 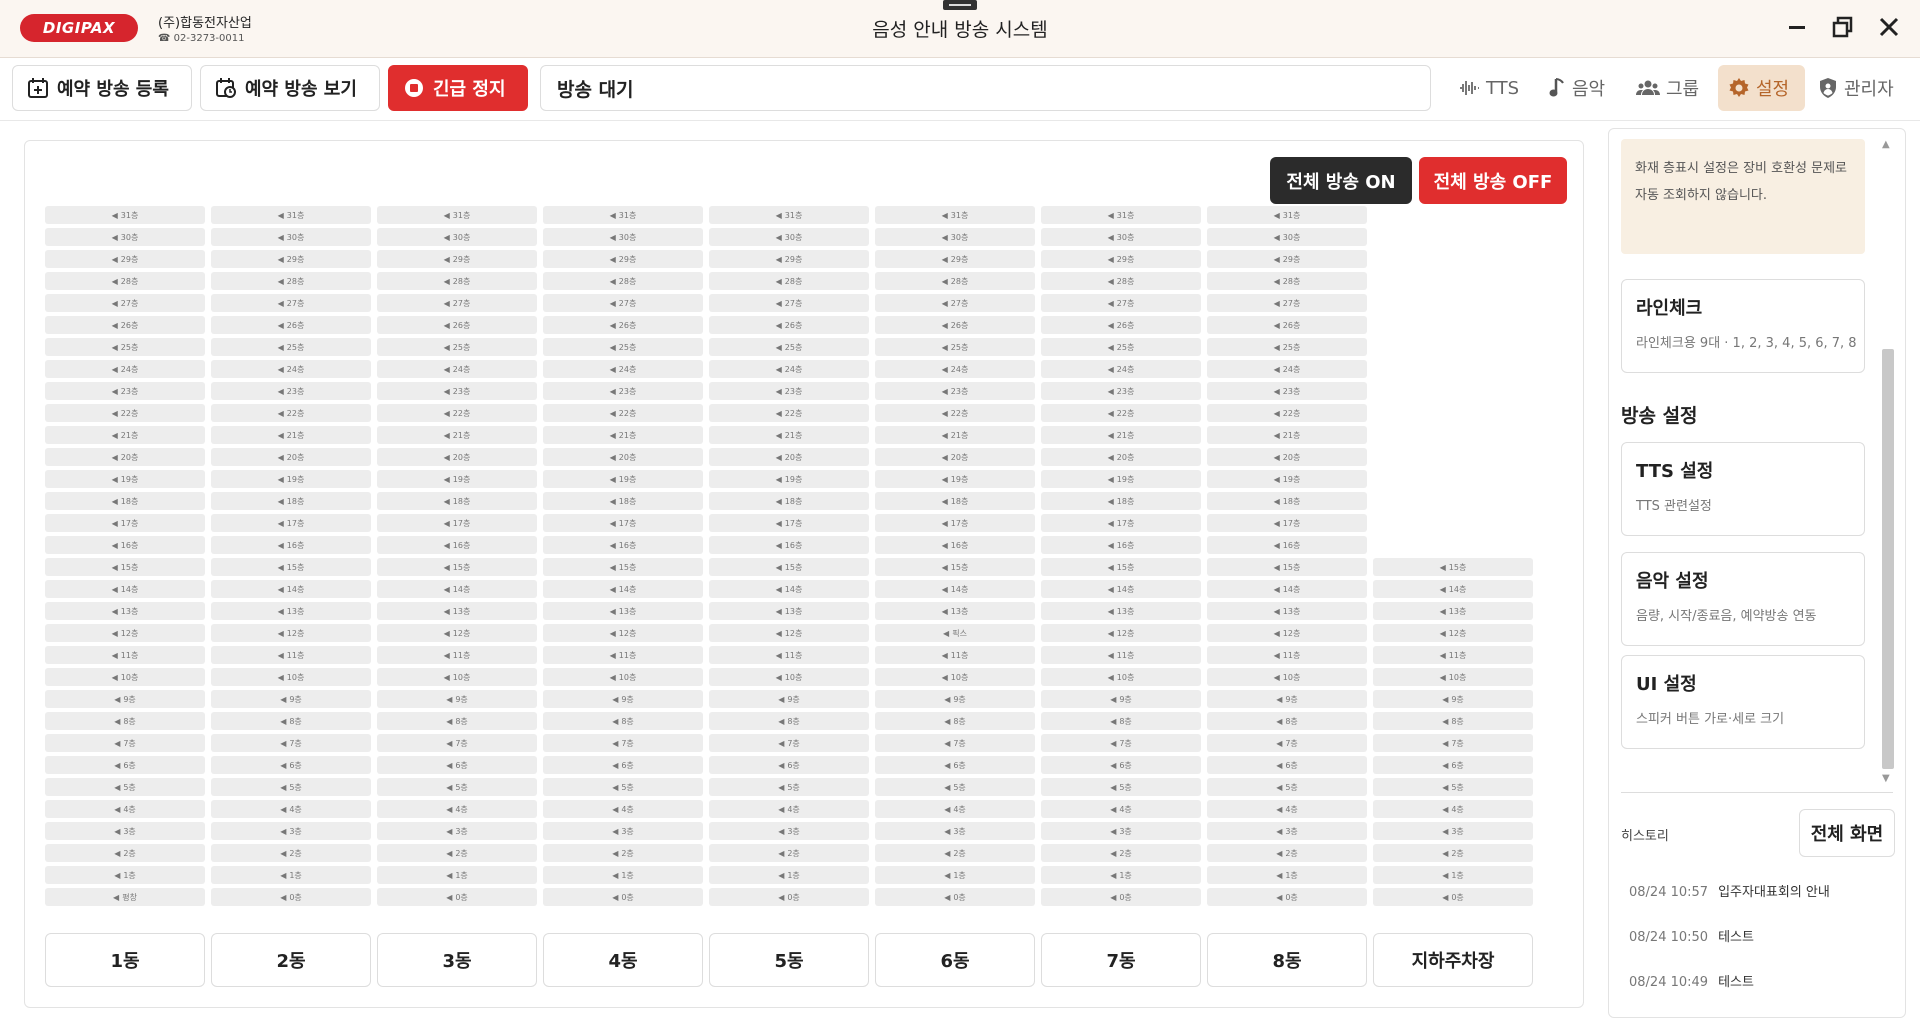 What do you see at coordinates (623, 809) in the screenshot?
I see `speaker-button: ◀ 4층` at bounding box center [623, 809].